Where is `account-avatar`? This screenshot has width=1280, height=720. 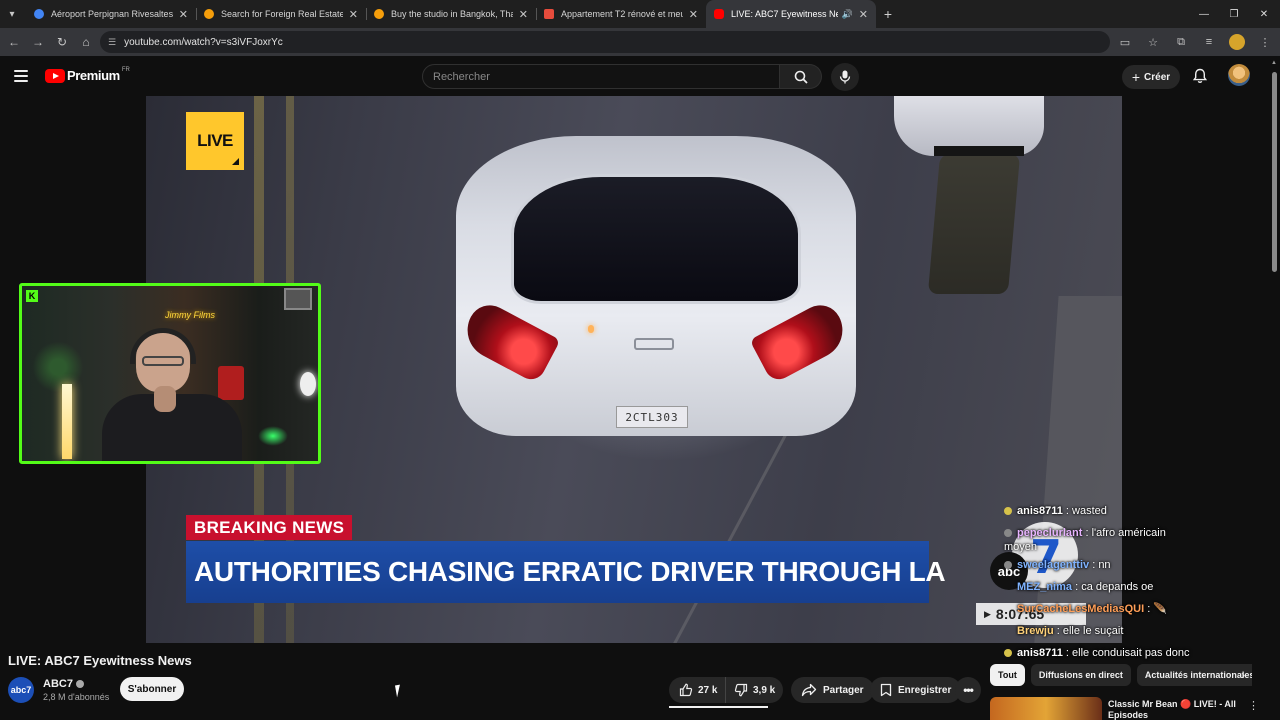 account-avatar is located at coordinates (1239, 75).